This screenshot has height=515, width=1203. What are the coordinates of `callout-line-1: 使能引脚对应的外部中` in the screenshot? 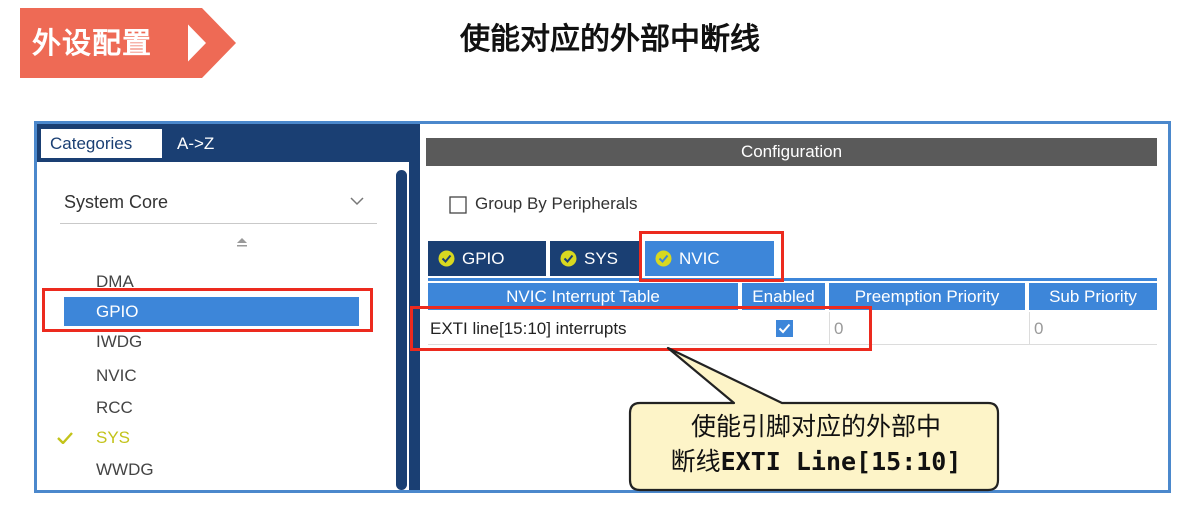 It's located at (815, 426).